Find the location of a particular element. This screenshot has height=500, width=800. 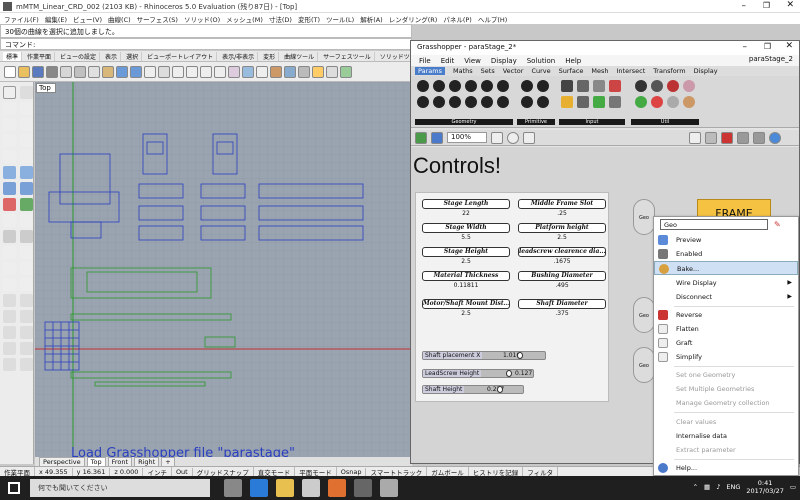

join-icon is located at coordinates (26, 332).